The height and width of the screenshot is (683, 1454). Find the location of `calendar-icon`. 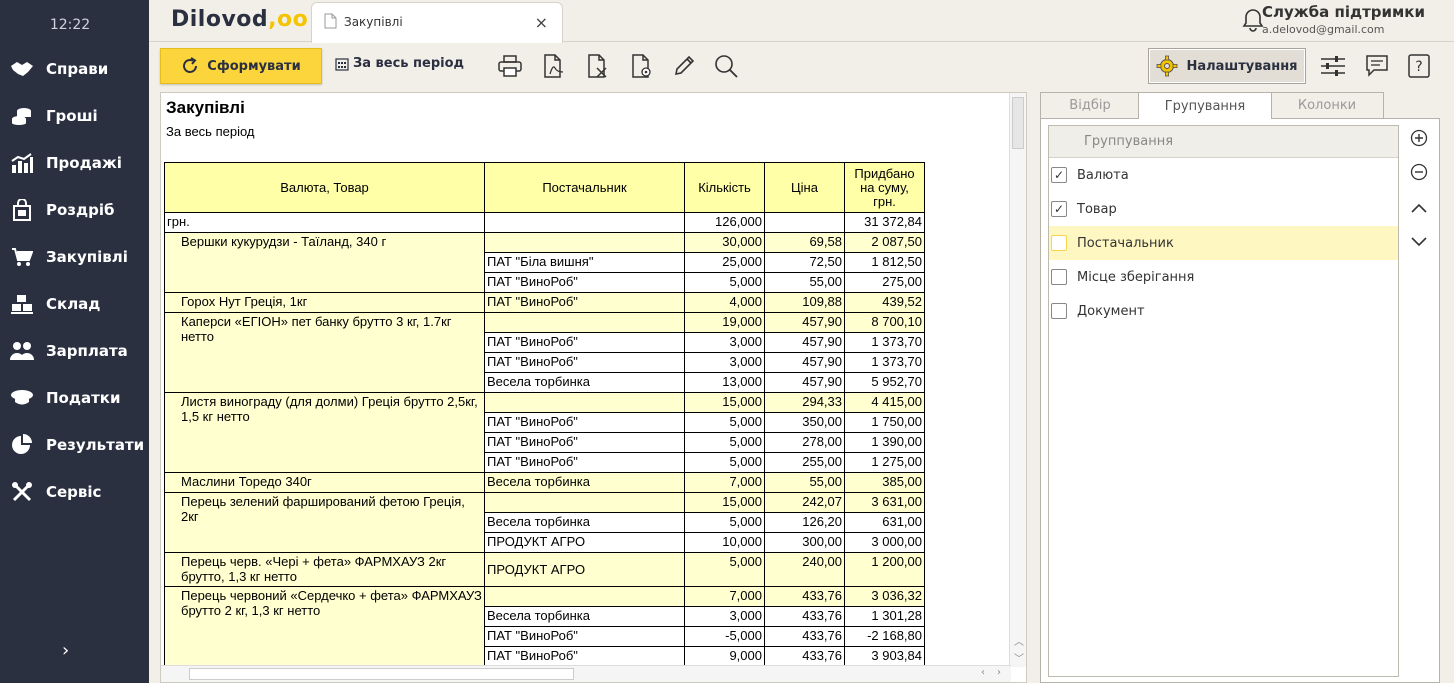

calendar-icon is located at coordinates (342, 64).